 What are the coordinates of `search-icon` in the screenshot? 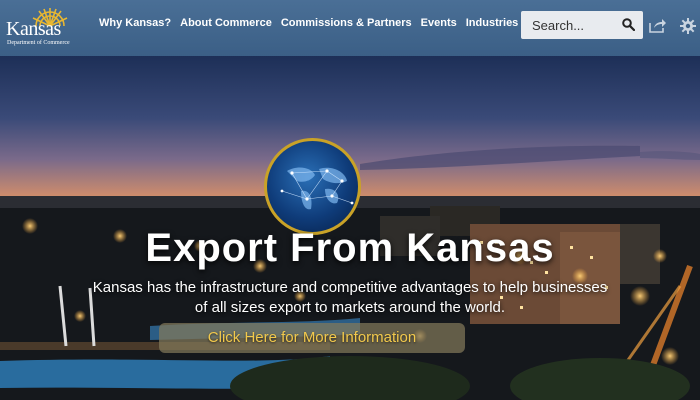 It's located at (628, 24).